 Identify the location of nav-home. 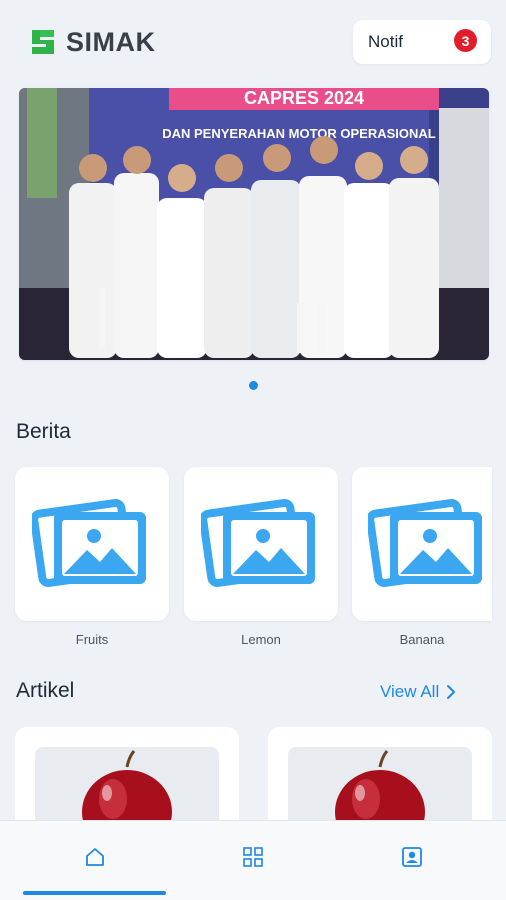
(95, 857).